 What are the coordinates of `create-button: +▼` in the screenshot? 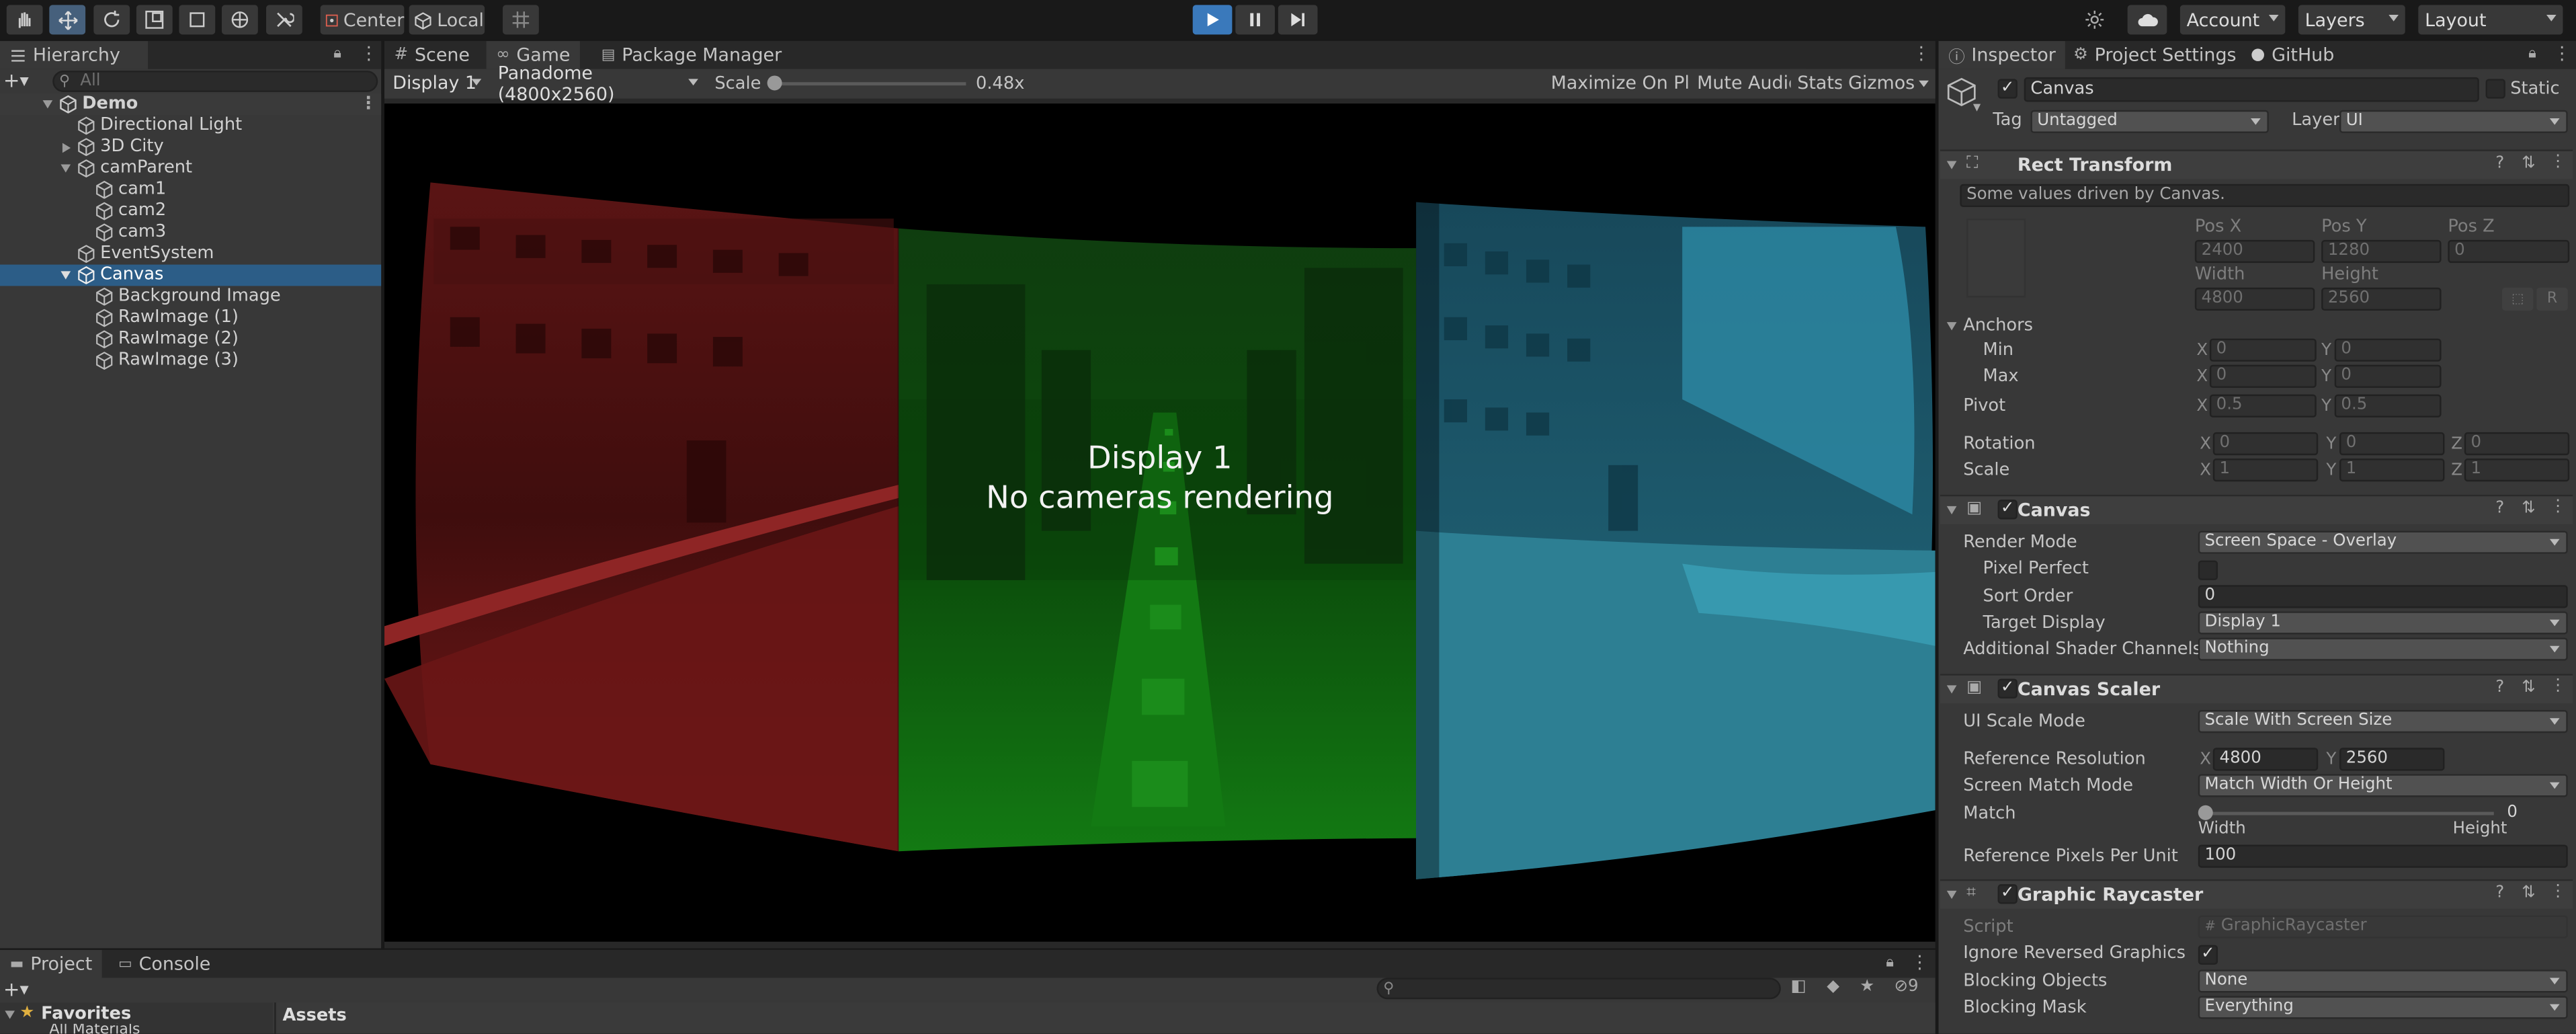 It's located at (26, 80).